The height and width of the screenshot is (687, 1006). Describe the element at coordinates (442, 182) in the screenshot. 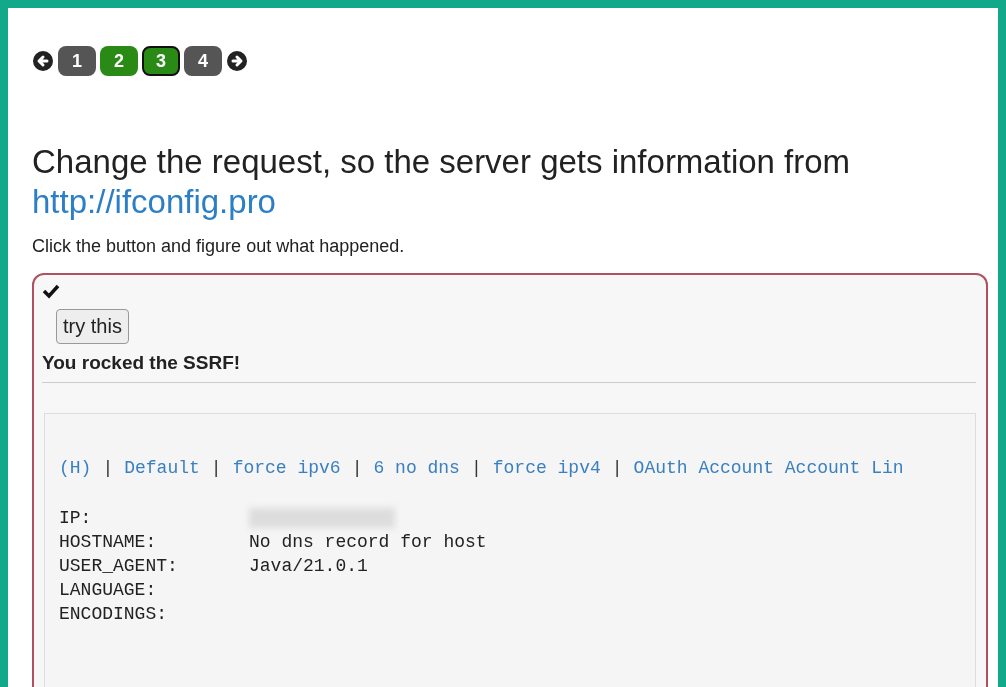

I see `assignment-heading: Change the request, so the server gets information from http://ifconfig.pro` at that location.